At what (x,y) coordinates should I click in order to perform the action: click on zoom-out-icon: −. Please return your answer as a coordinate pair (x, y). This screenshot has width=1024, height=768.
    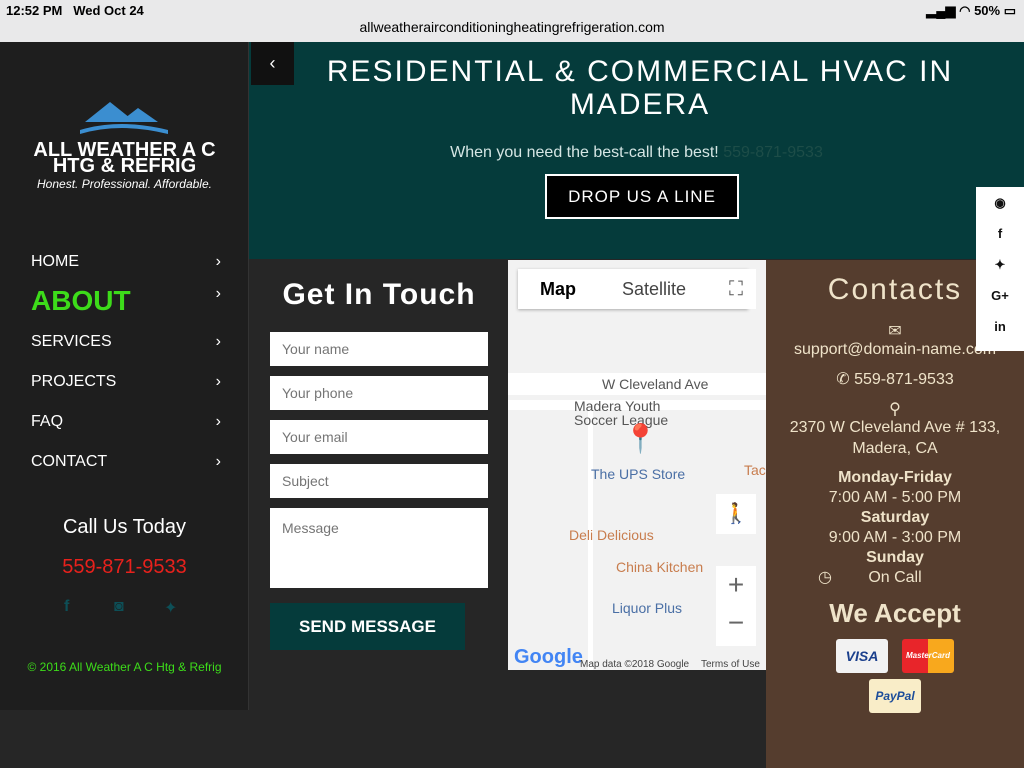
    Looking at the image, I should click on (736, 623).